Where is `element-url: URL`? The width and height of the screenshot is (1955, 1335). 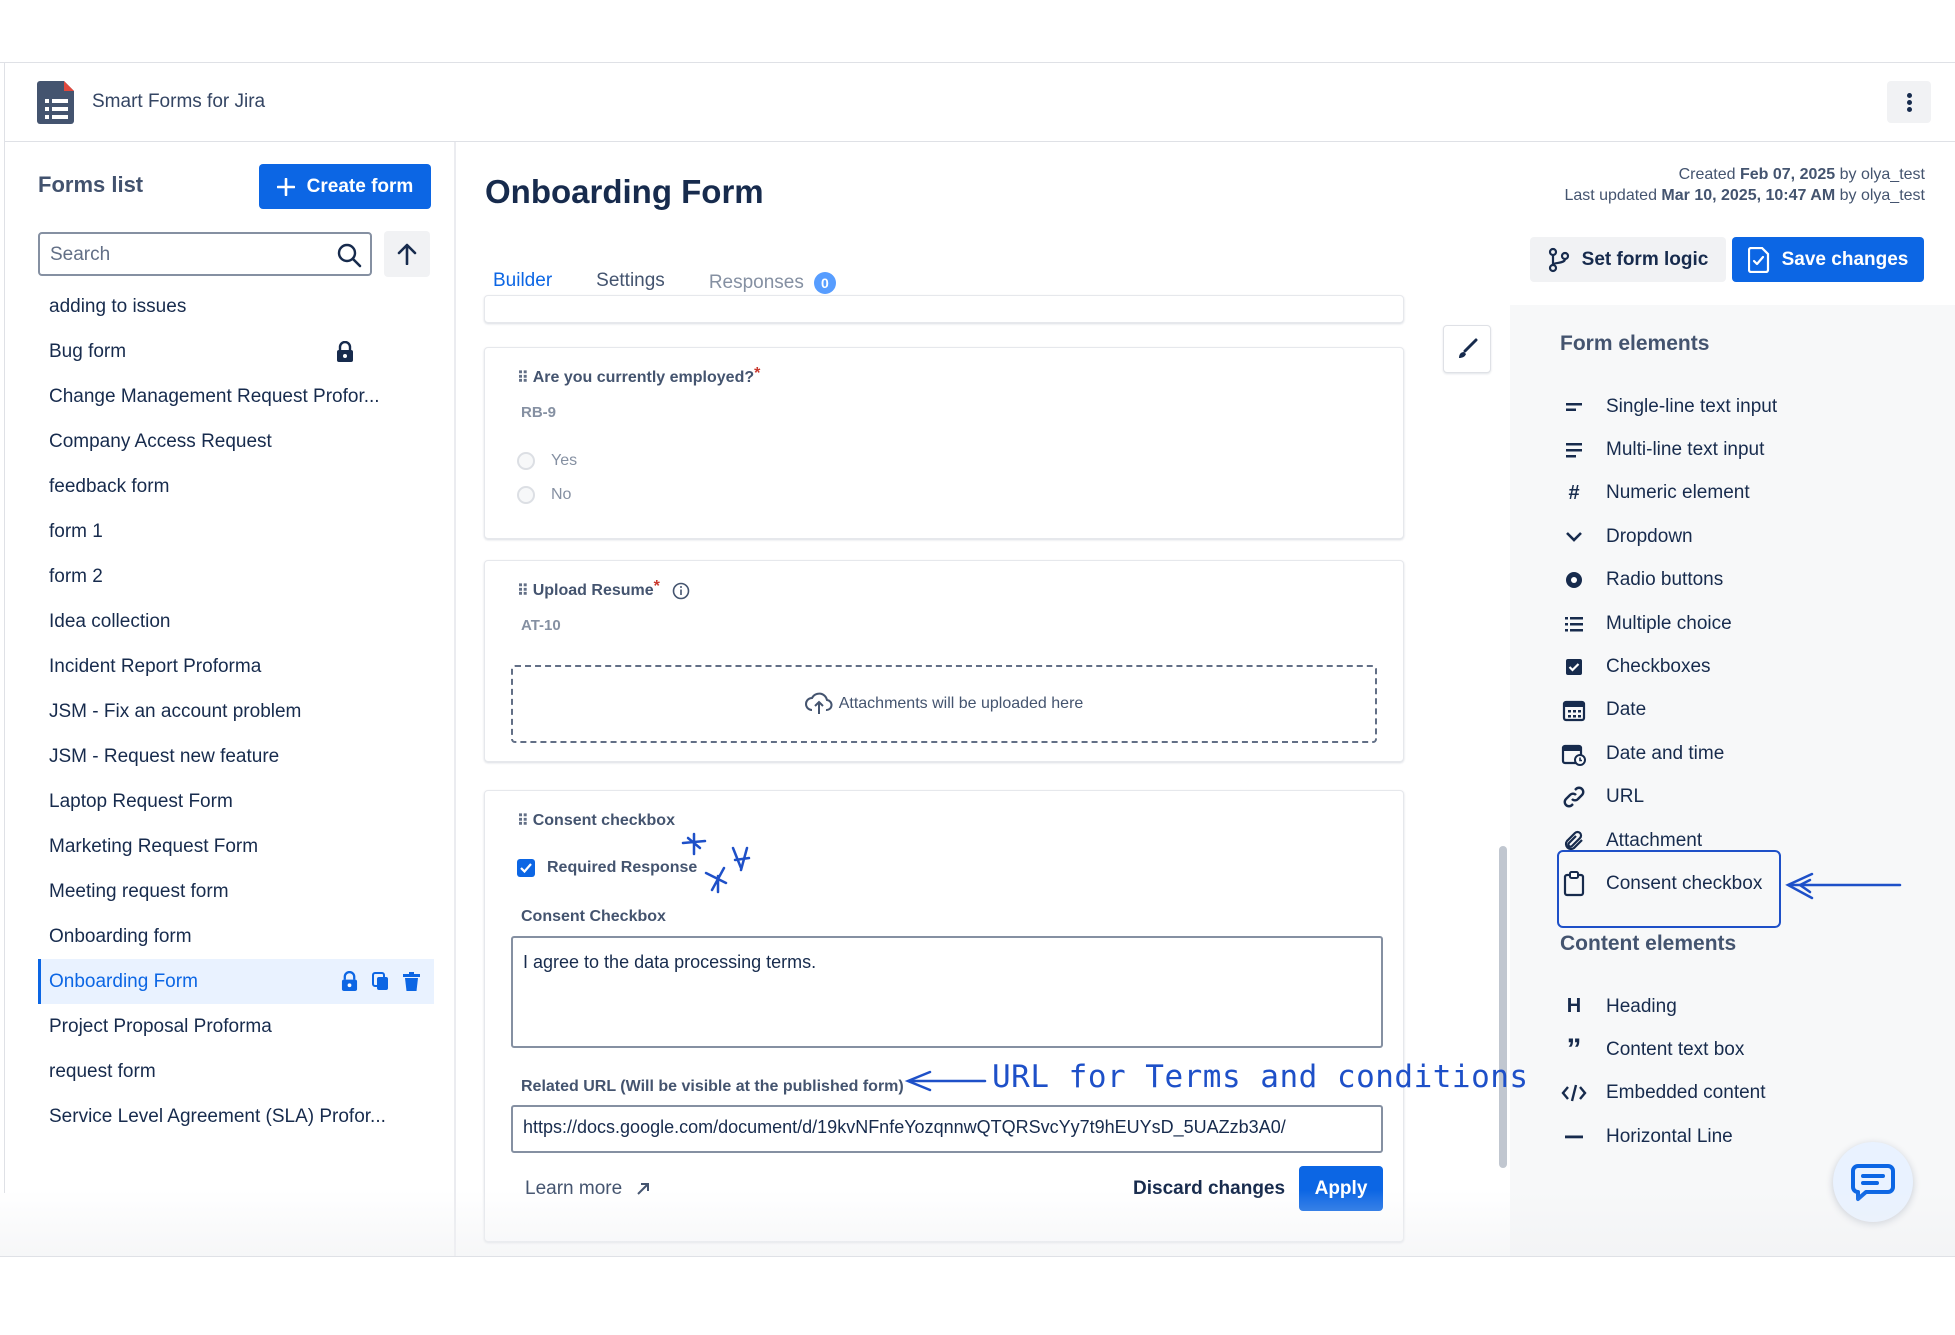 element-url: URL is located at coordinates (1668, 797).